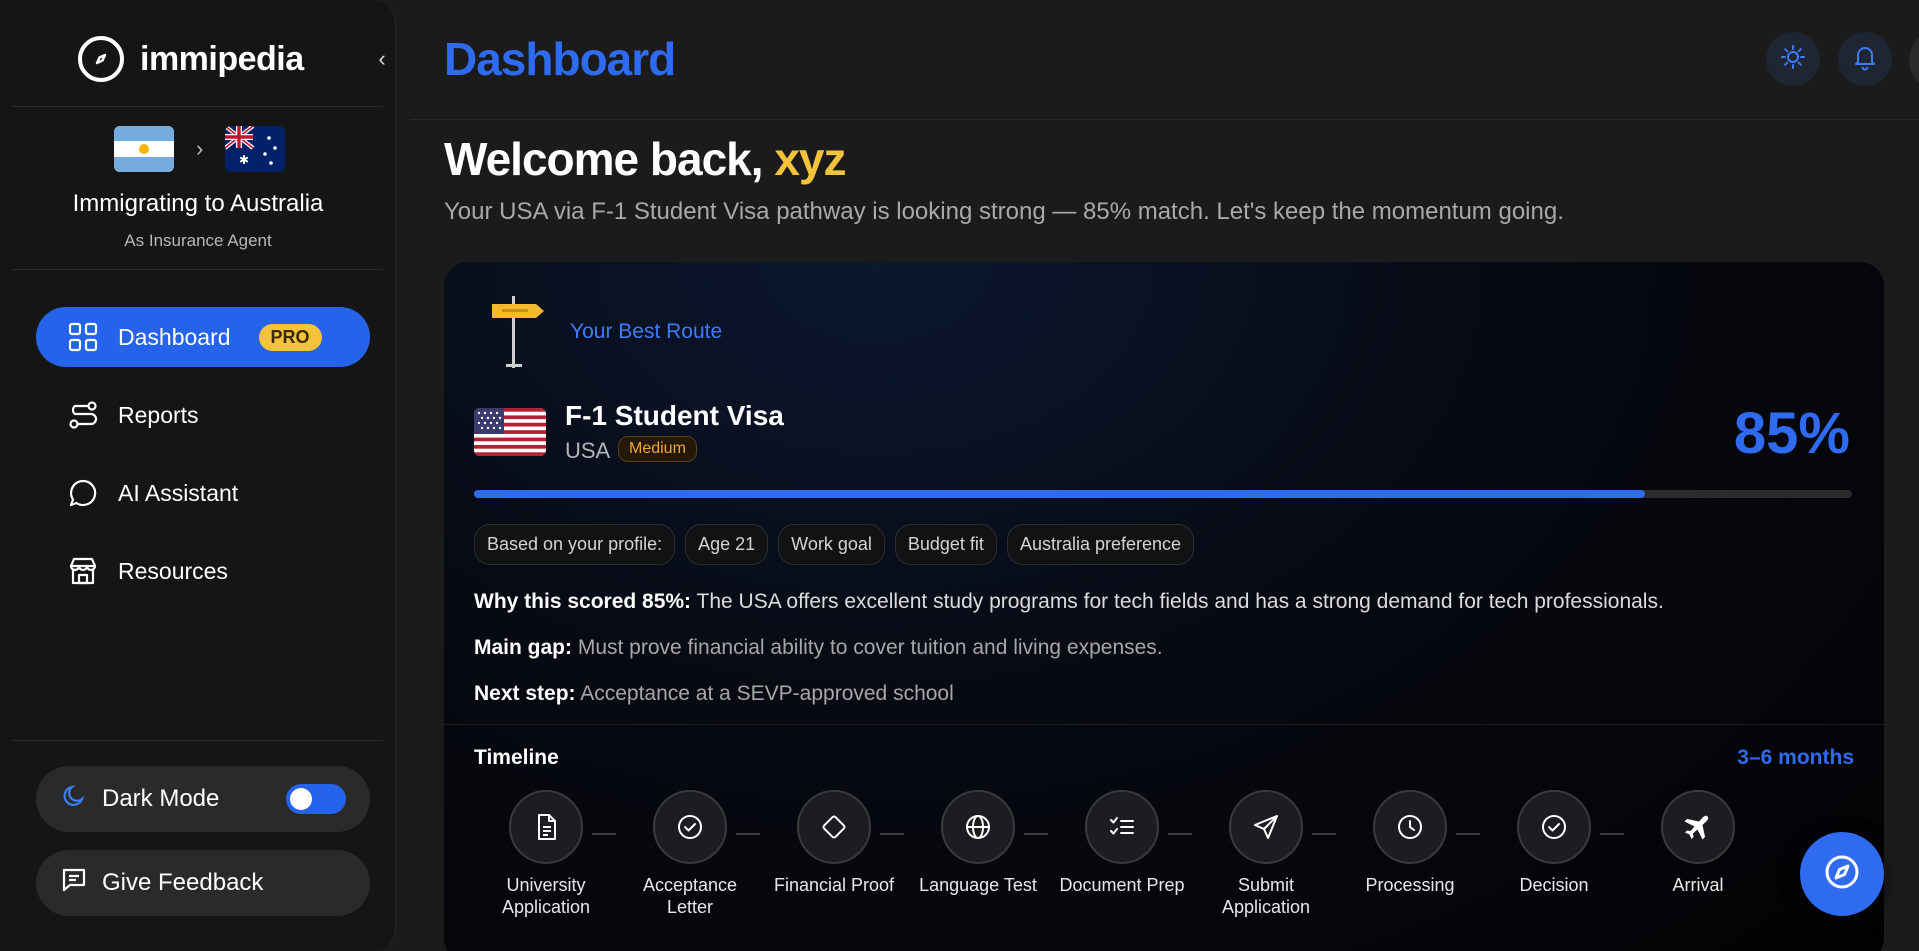  I want to click on argentina-flag, so click(144, 149).